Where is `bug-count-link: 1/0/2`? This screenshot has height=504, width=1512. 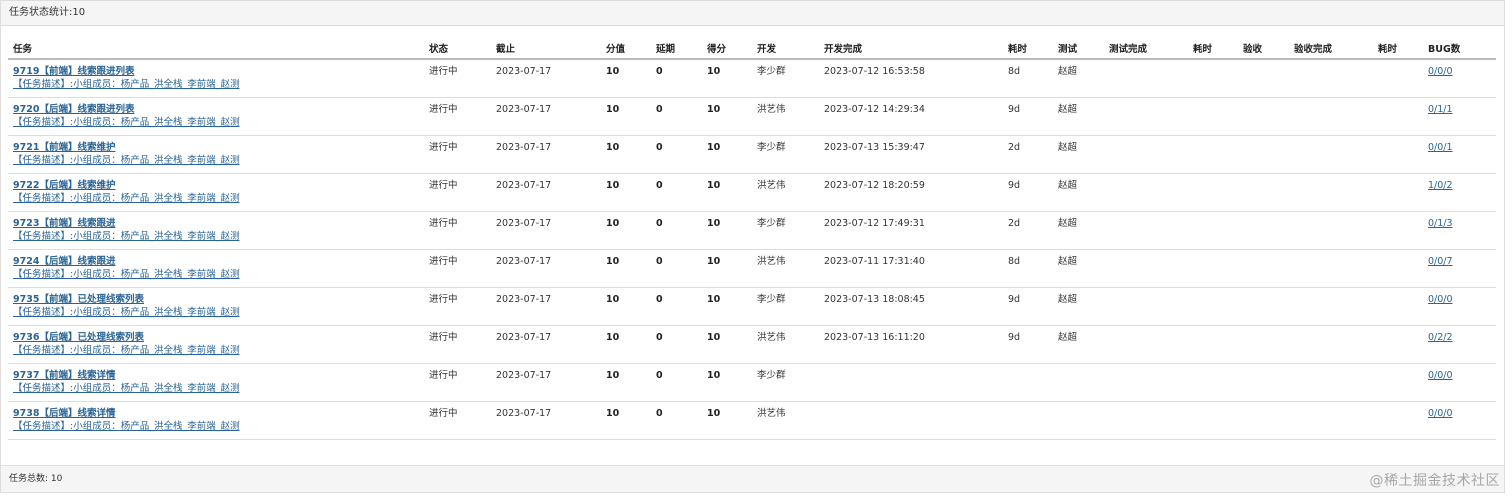 bug-count-link: 1/0/2 is located at coordinates (1440, 185).